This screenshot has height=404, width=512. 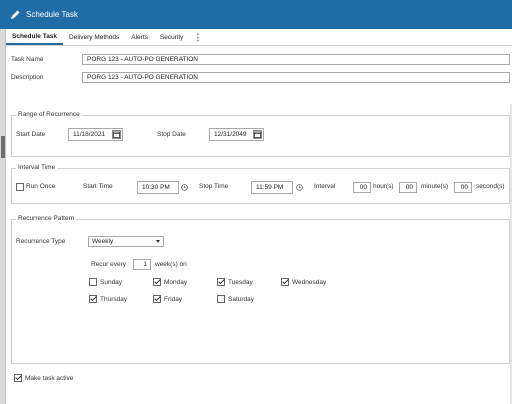 What do you see at coordinates (171, 264) in the screenshot?
I see `weeks-on-label: week(s) on` at bounding box center [171, 264].